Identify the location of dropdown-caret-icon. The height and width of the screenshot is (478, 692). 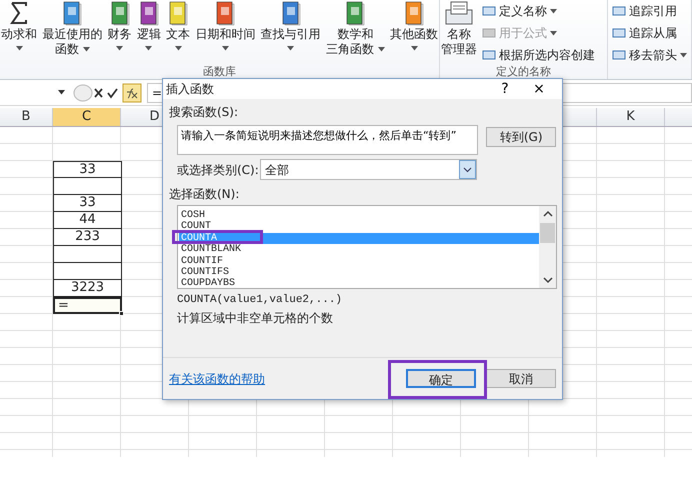
(61, 92).